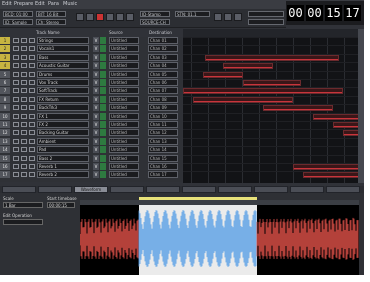 The height and width of the screenshot is (282, 370). I want to click on track-destination-select: Chan 12, so click(163, 133).